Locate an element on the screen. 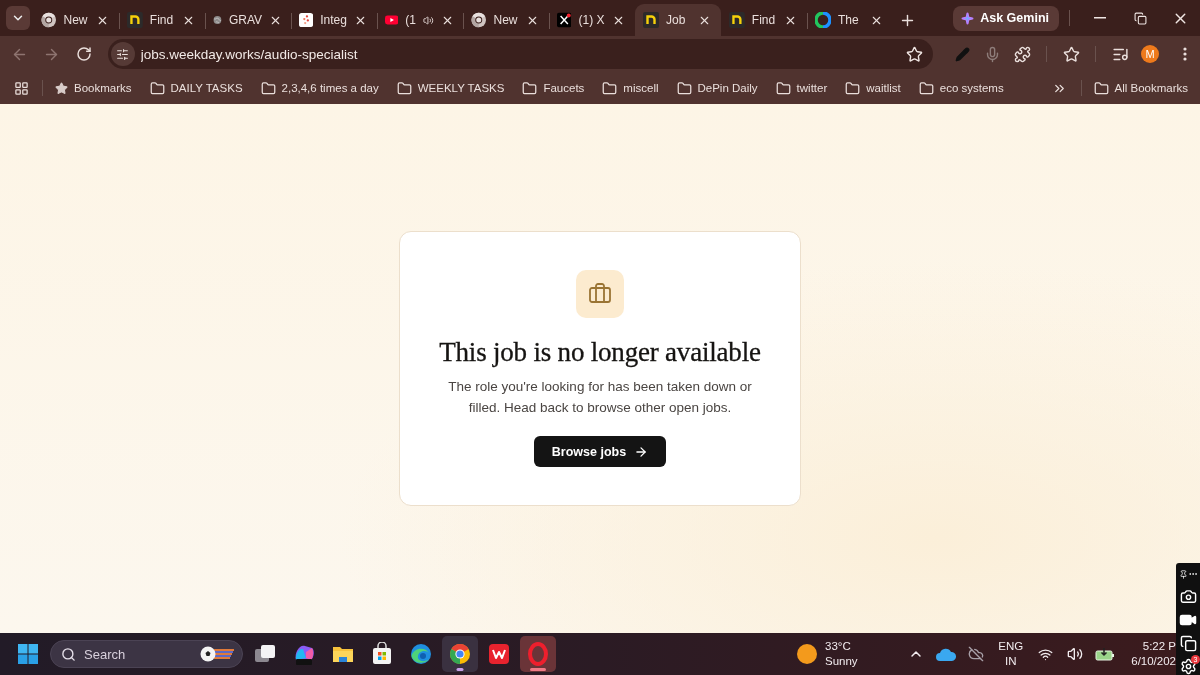 The image size is (1200, 675). taskbar-search-button: Search is located at coordinates (146, 654).